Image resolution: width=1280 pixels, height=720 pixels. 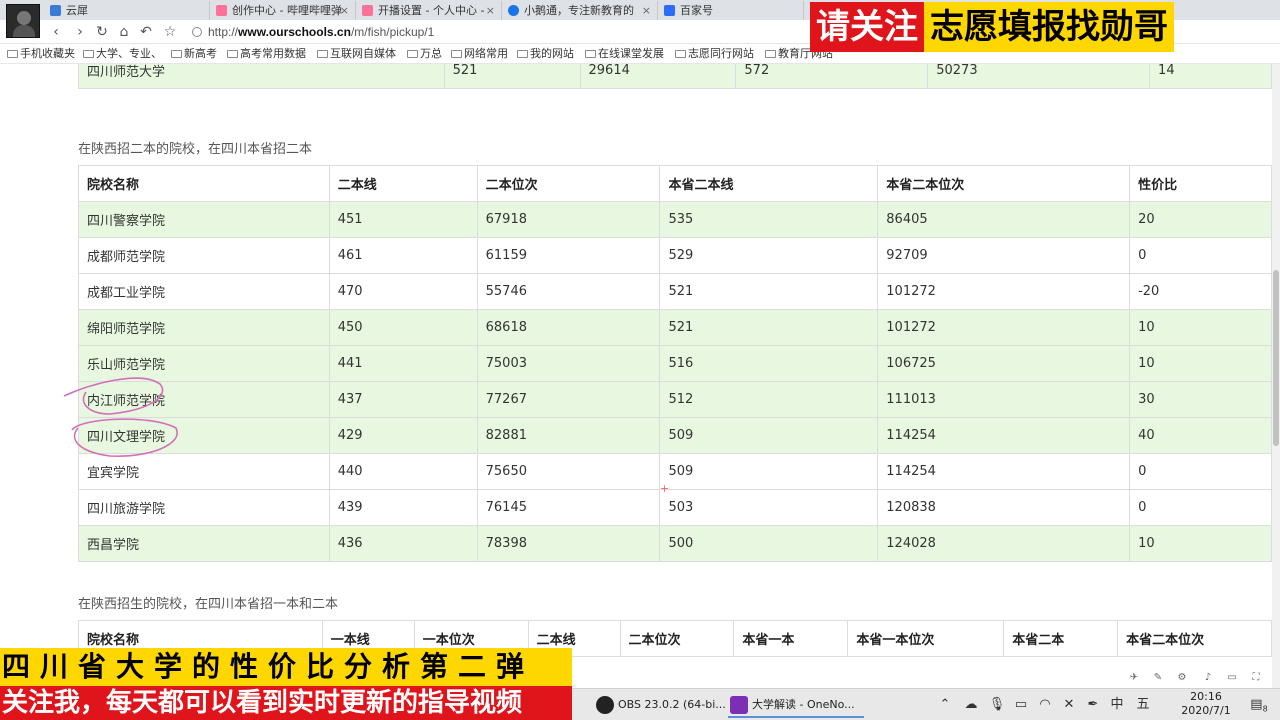 I want to click on wifi-icon: ◠, so click(x=1045, y=705).